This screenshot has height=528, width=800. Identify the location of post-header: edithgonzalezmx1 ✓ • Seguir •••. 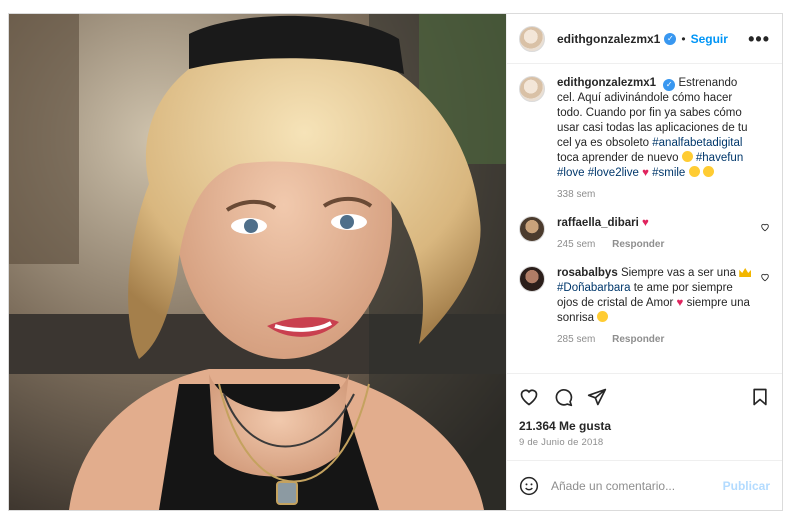
(644, 39).